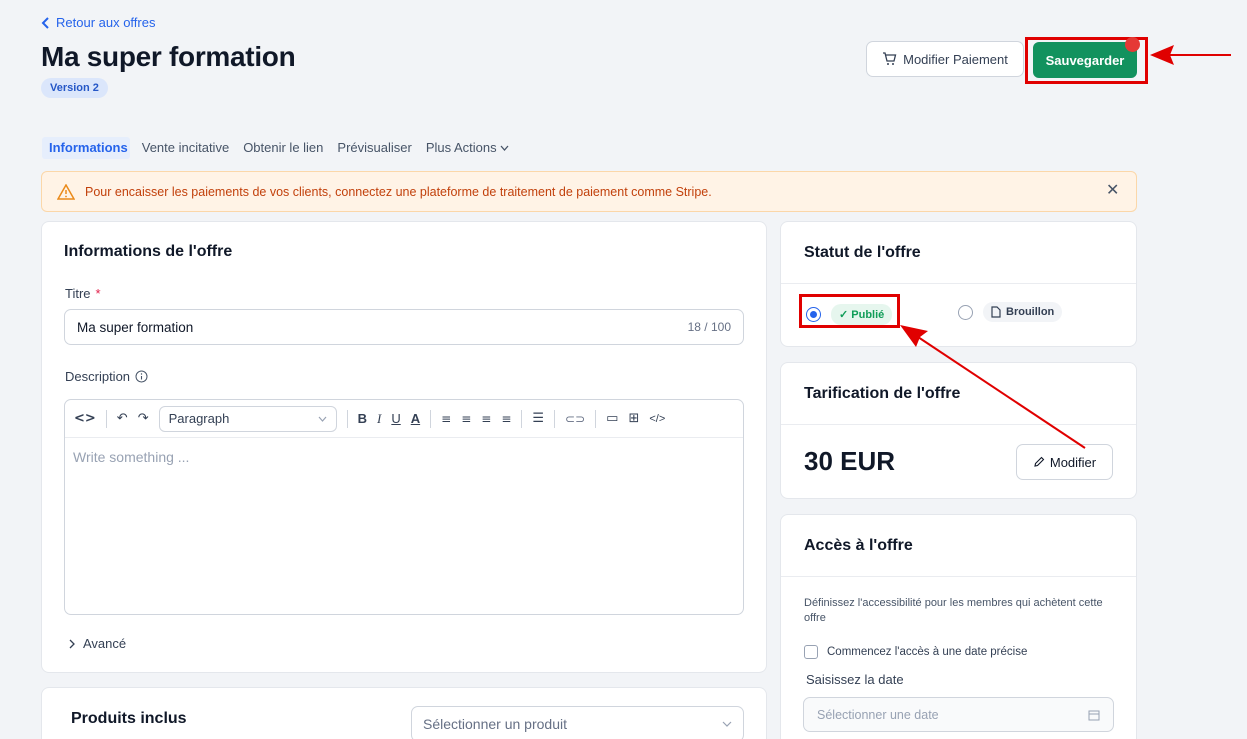 This screenshot has height=739, width=1247. I want to click on paragraph-style-select: Paragraph, so click(247, 418).